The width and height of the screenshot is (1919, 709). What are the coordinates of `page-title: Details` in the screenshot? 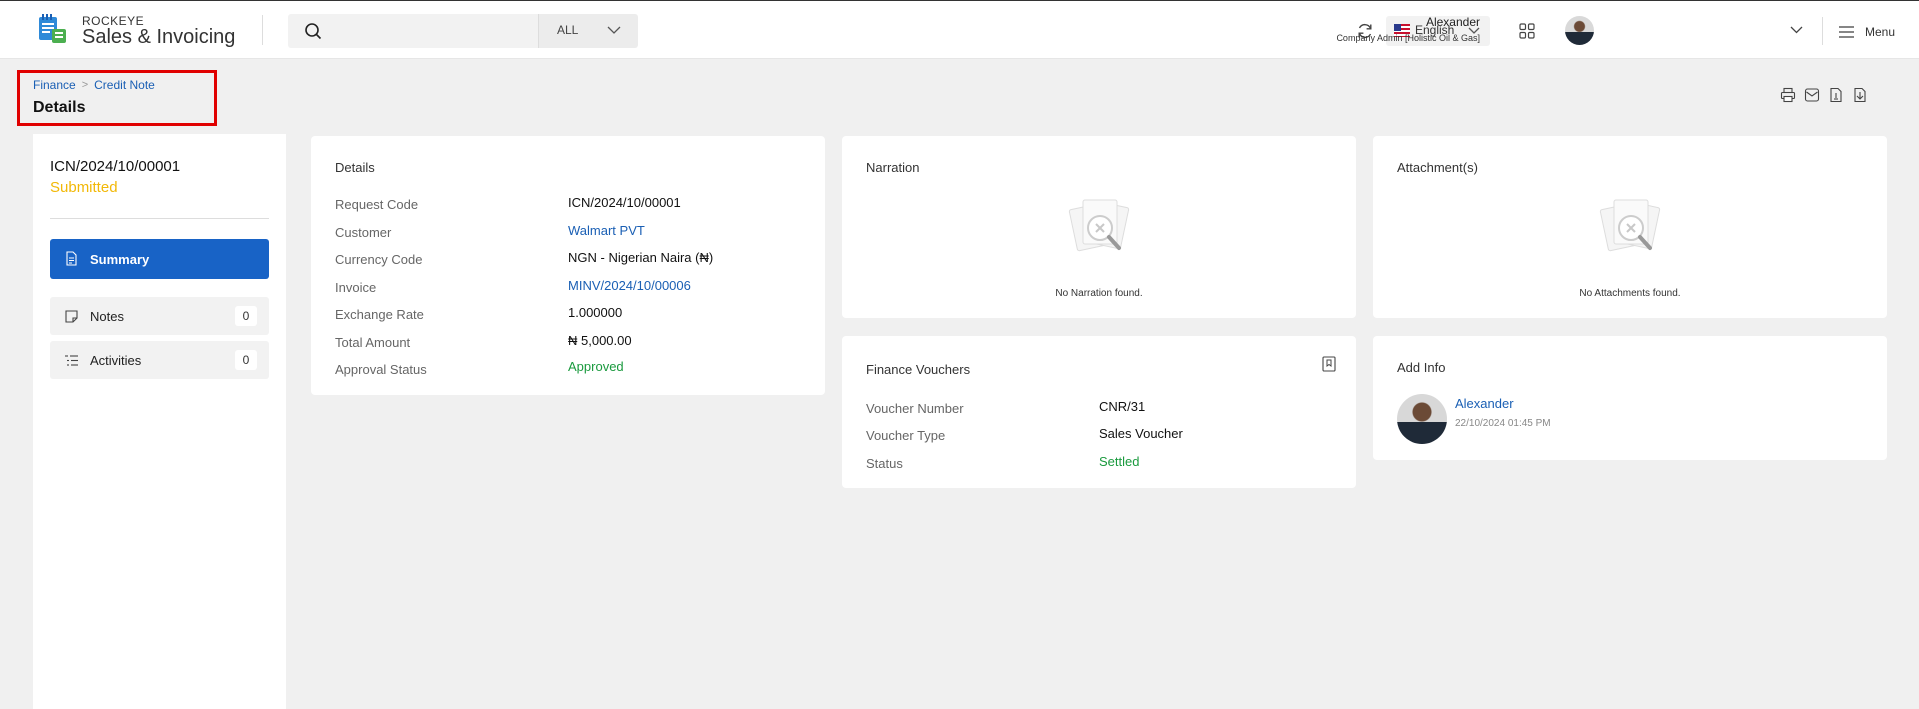 It's located at (59, 107).